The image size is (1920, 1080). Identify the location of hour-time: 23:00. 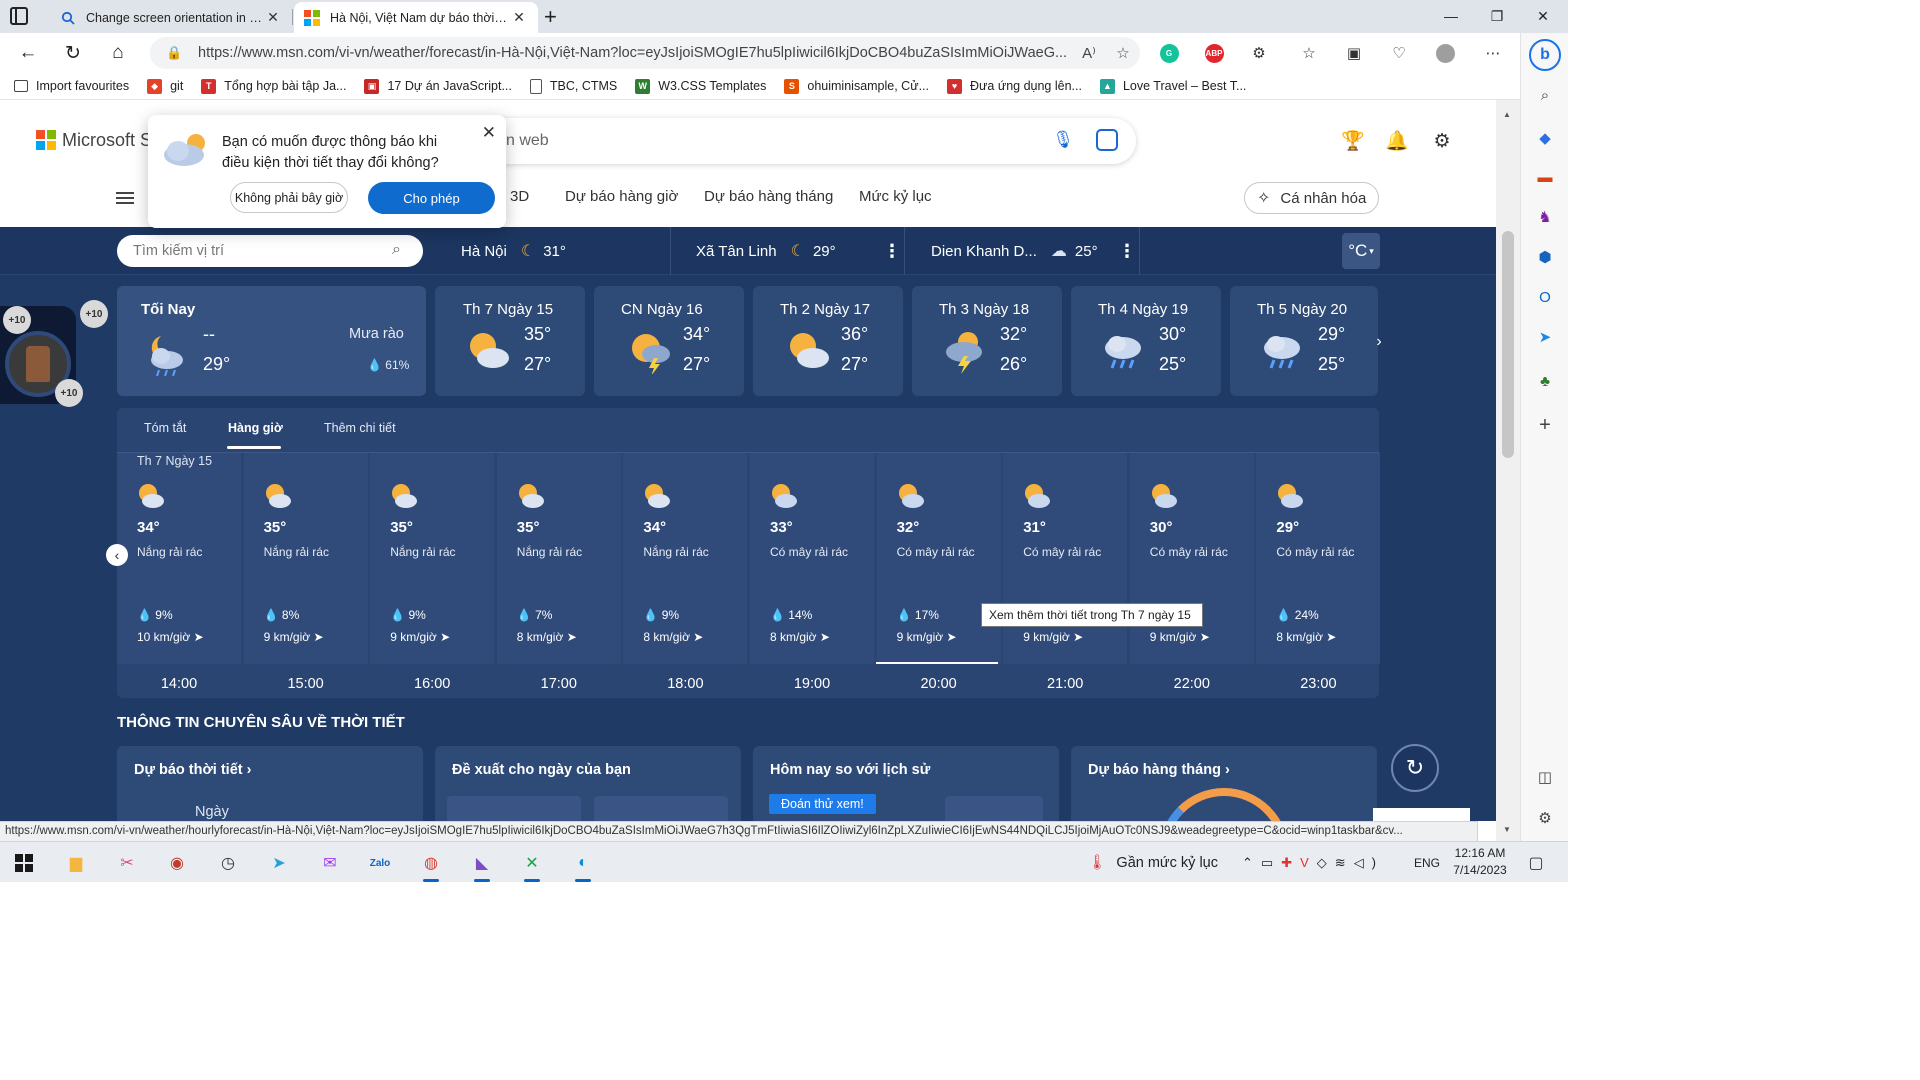
(1318, 684).